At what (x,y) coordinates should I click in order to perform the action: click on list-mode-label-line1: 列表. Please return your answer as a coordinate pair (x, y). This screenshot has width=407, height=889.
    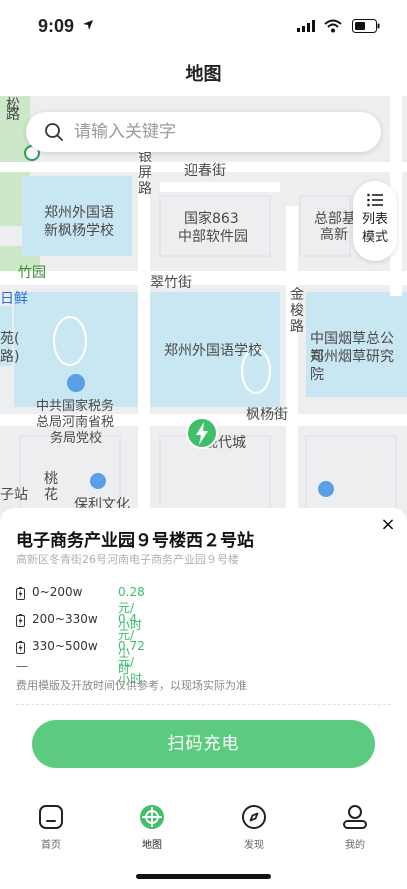
    Looking at the image, I should click on (374, 219).